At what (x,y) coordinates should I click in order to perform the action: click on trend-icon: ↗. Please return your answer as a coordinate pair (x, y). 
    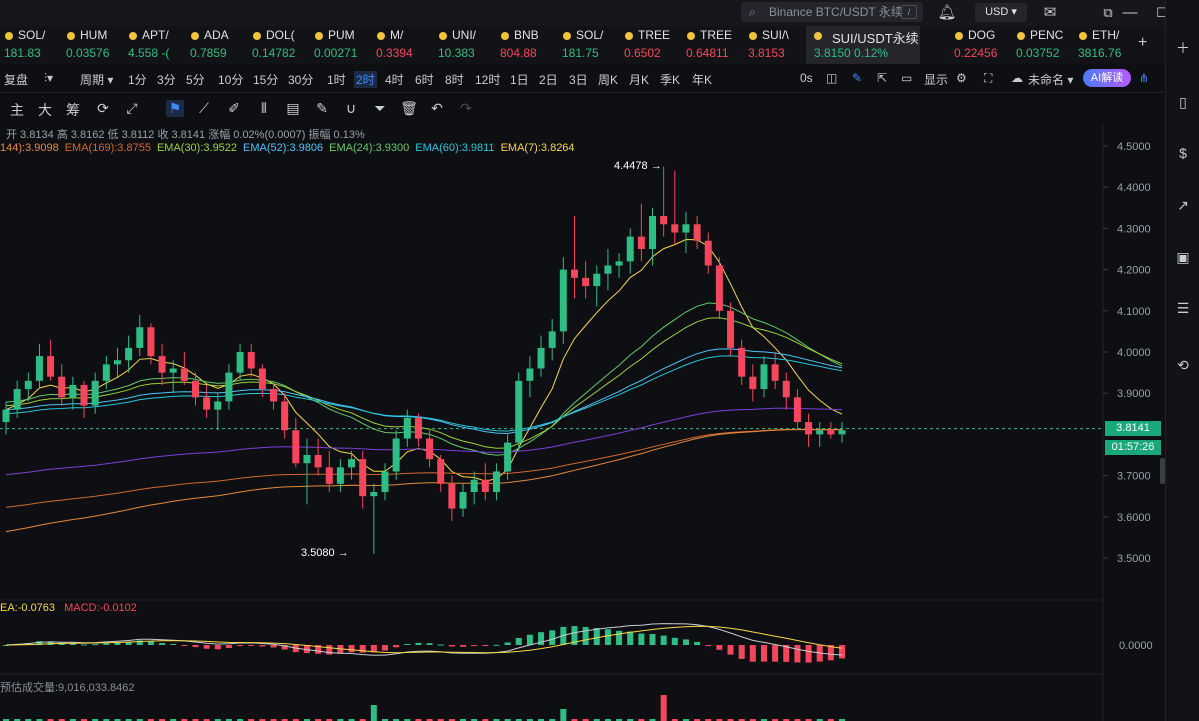
    Looking at the image, I should click on (1183, 205).